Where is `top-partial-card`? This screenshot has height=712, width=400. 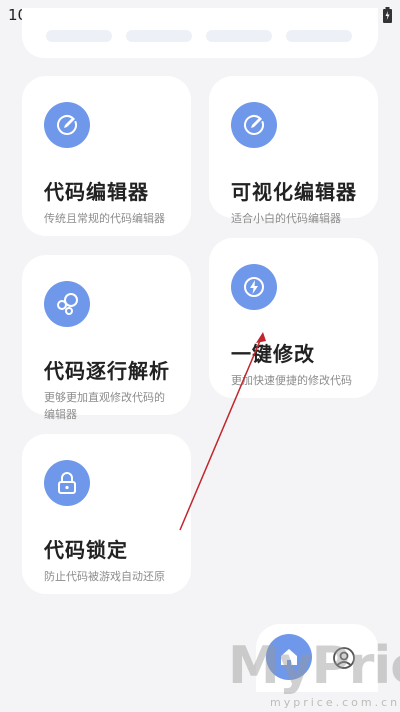
top-partial-card is located at coordinates (200, 33).